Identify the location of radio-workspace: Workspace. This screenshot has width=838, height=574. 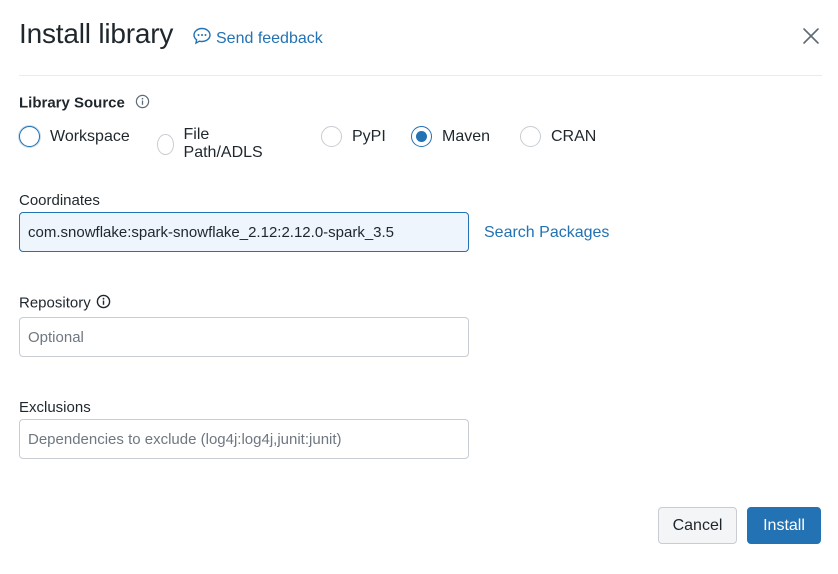
(74, 136).